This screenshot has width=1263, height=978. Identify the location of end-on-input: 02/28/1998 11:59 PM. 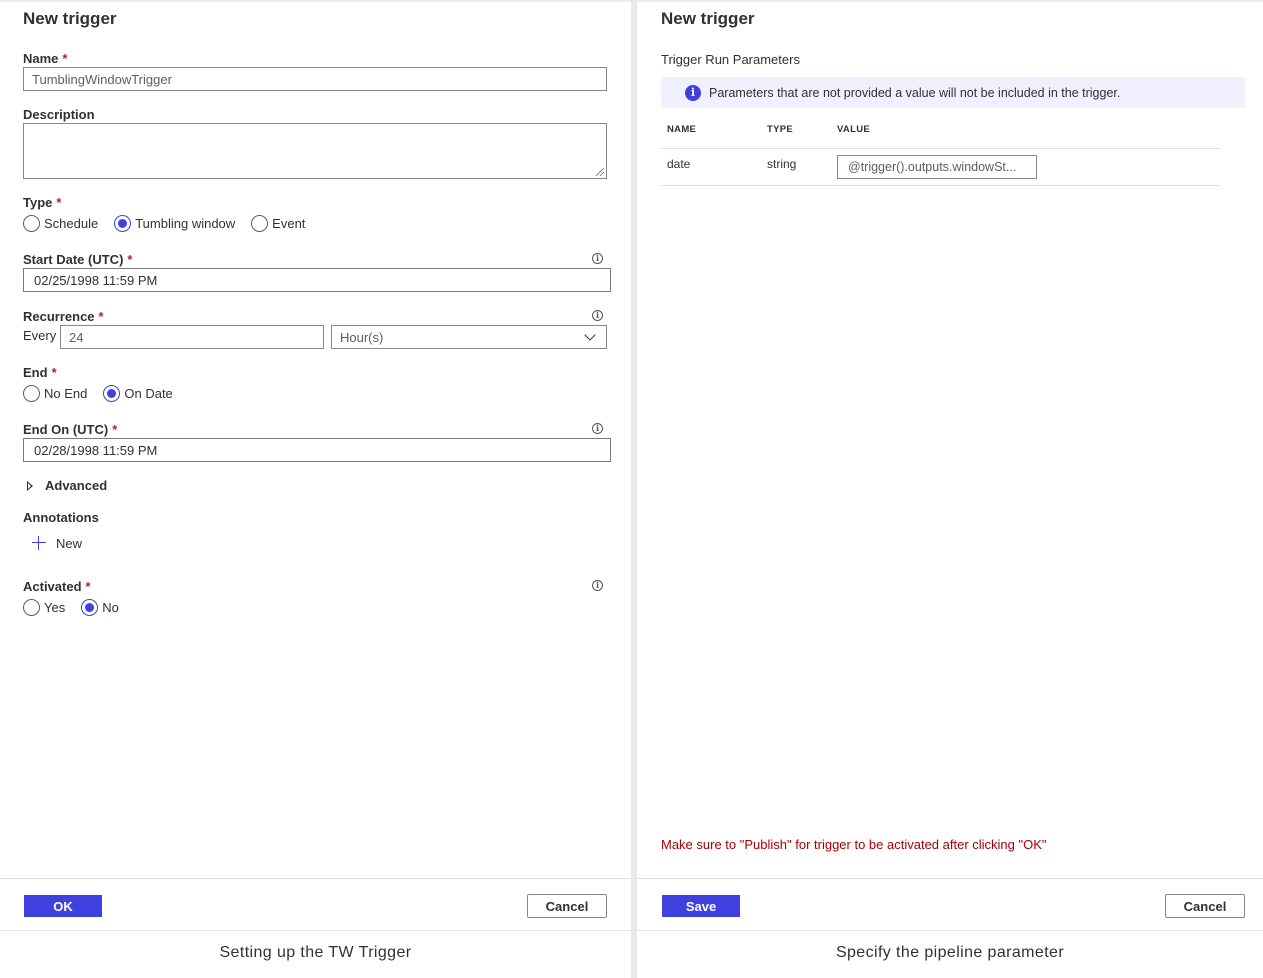
(317, 450).